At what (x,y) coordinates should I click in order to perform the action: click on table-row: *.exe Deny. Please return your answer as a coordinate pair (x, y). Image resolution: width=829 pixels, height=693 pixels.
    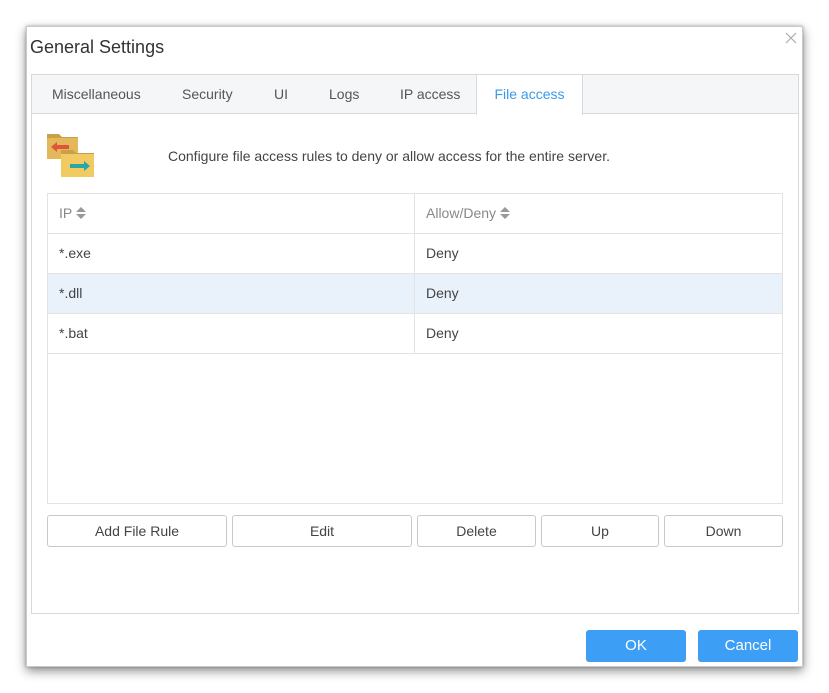
    Looking at the image, I should click on (415, 254).